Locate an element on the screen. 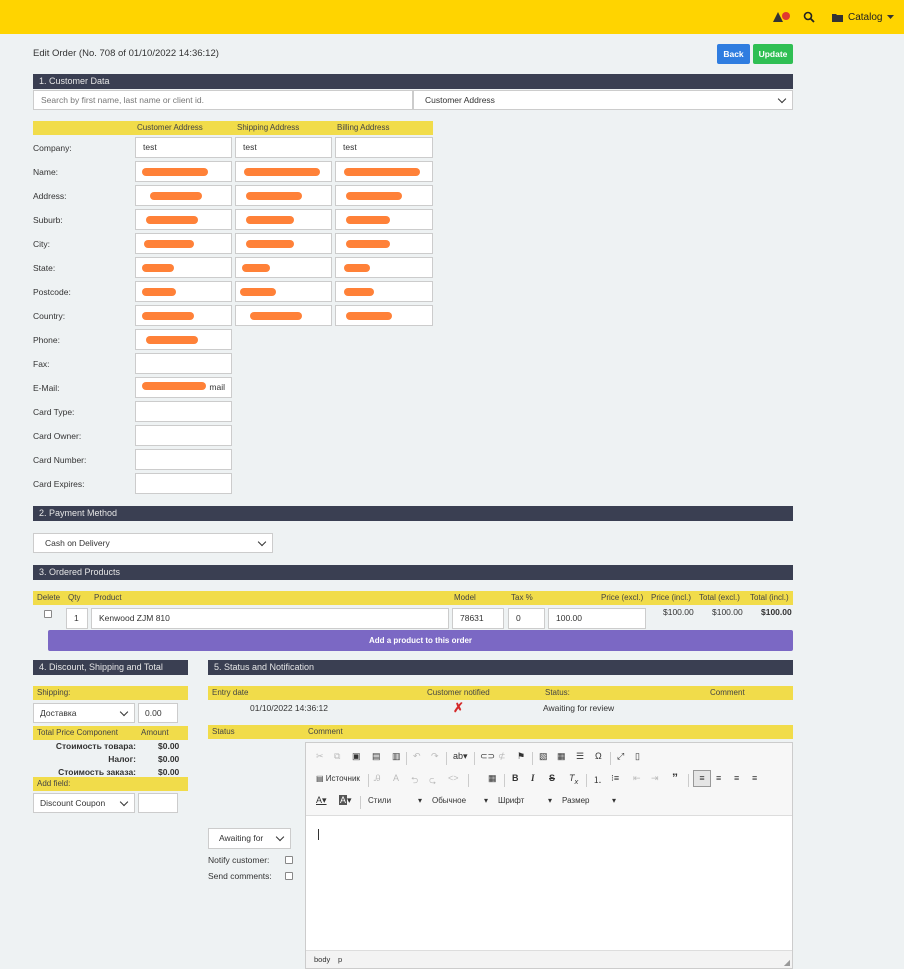 This screenshot has width=904, height=969. qty-input: 1 is located at coordinates (77, 618).